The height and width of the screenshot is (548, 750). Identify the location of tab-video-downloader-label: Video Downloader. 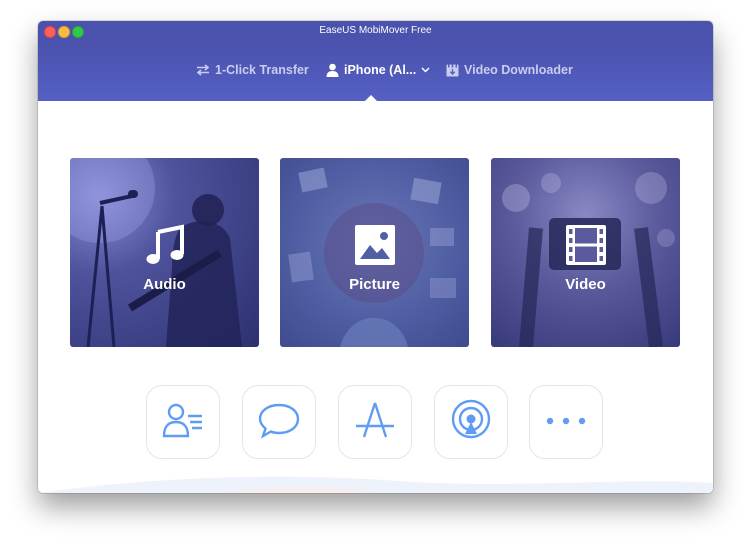
(518, 70).